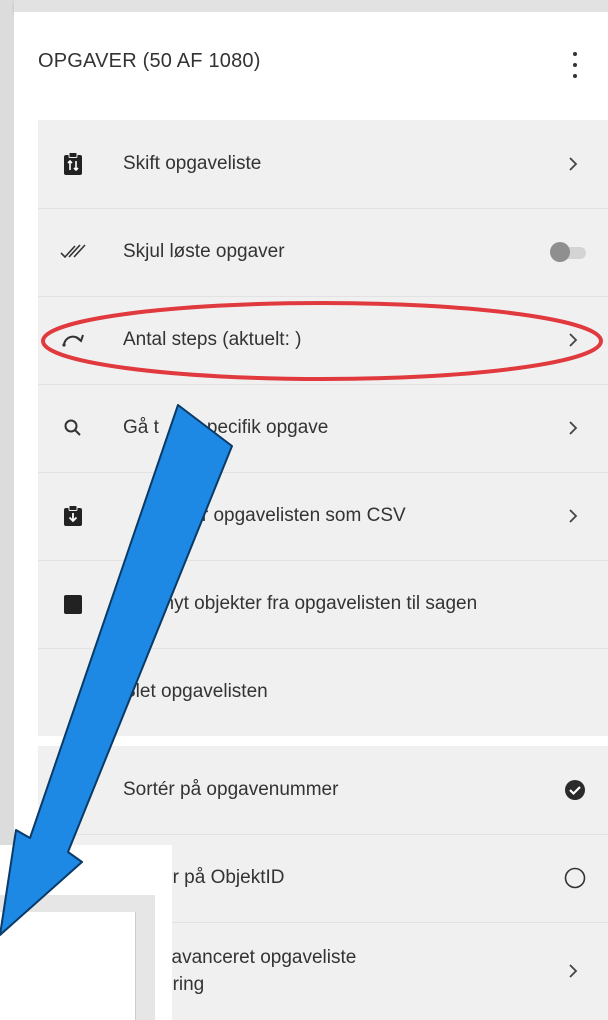 The height and width of the screenshot is (1020, 608). Describe the element at coordinates (226, 427) in the screenshot. I see `menu-item-label: Gå t pecifik opgave` at that location.